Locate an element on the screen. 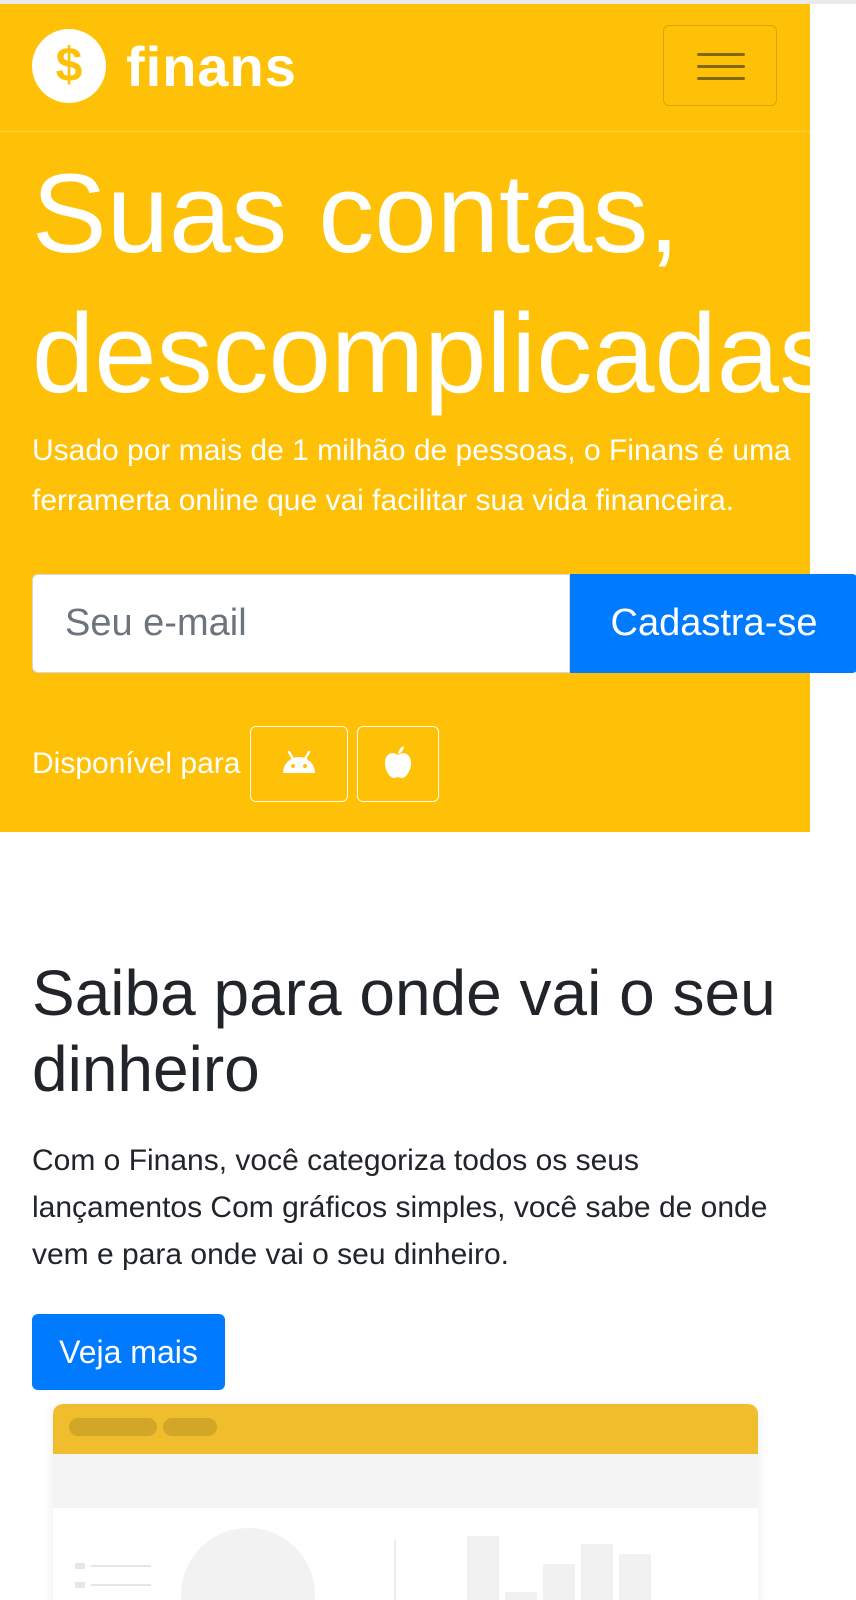 The image size is (856, 1600). mockup-header is located at coordinates (405, 1429).